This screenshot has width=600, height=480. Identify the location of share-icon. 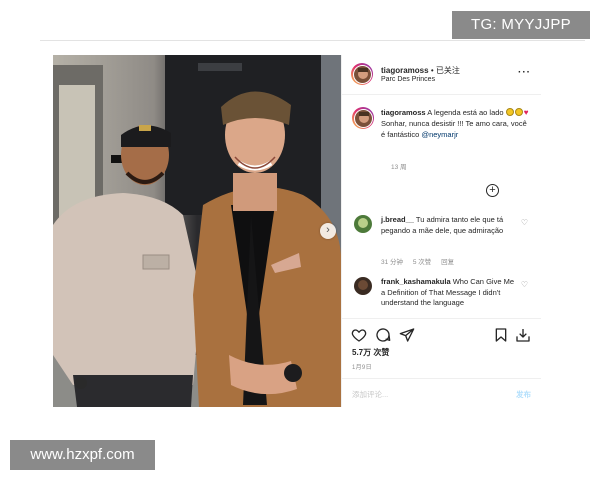
(407, 335).